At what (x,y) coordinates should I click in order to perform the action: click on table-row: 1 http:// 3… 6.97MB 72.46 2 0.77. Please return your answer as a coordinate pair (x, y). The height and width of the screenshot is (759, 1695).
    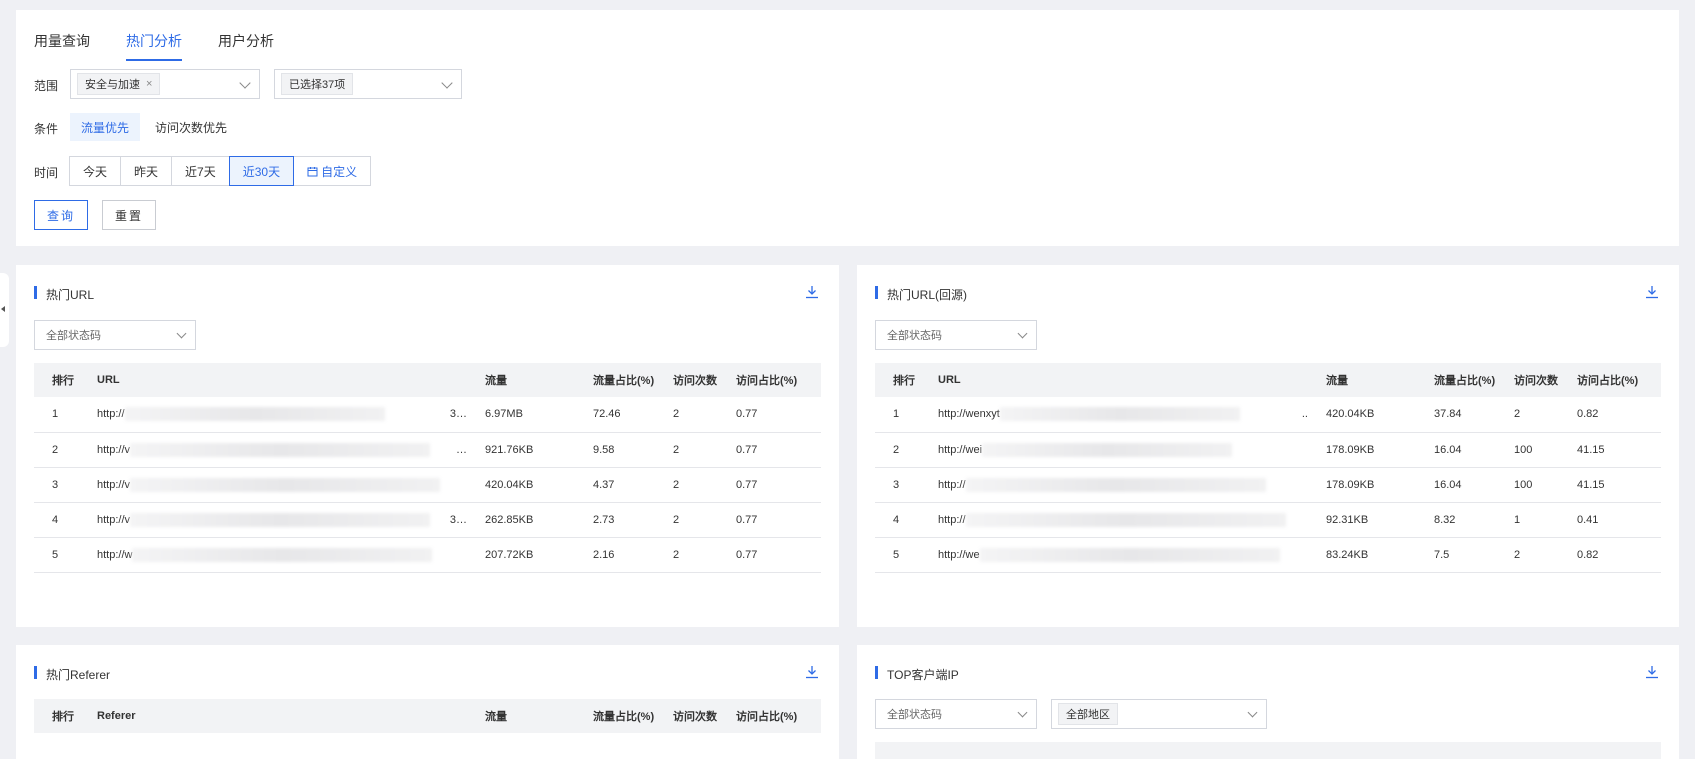
    Looking at the image, I should click on (427, 415).